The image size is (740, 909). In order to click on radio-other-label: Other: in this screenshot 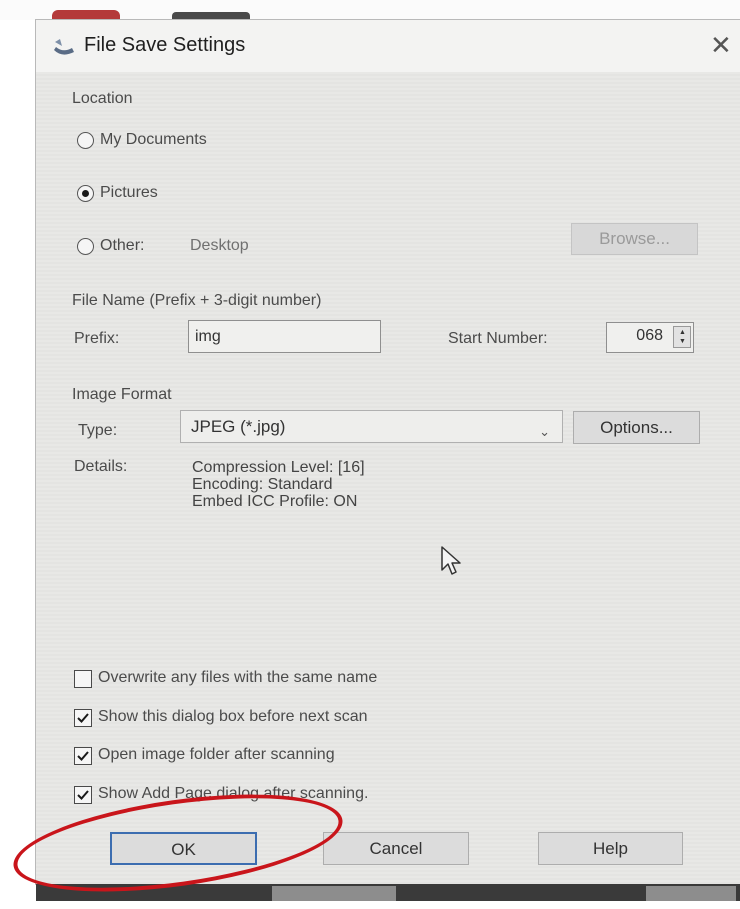, I will do `click(122, 246)`.